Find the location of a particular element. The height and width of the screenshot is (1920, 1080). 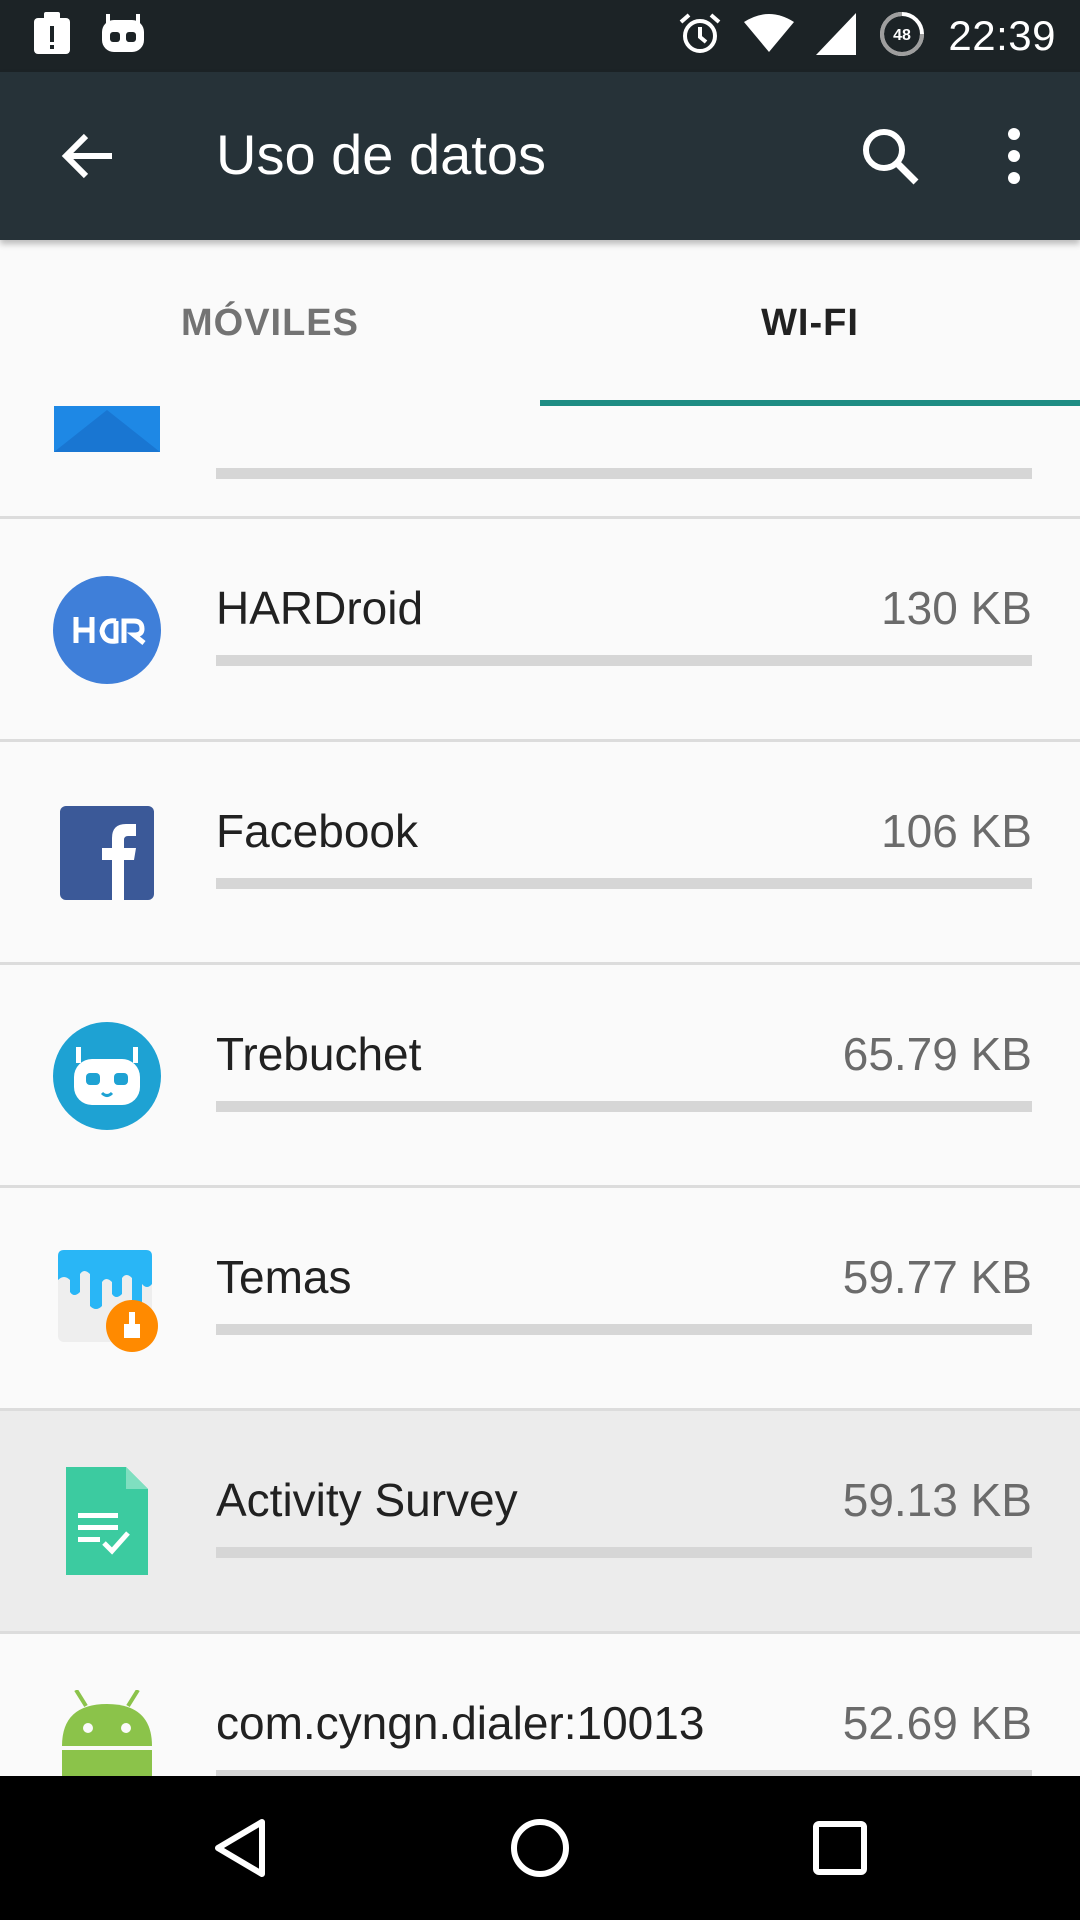

wifi-icon is located at coordinates (769, 36).